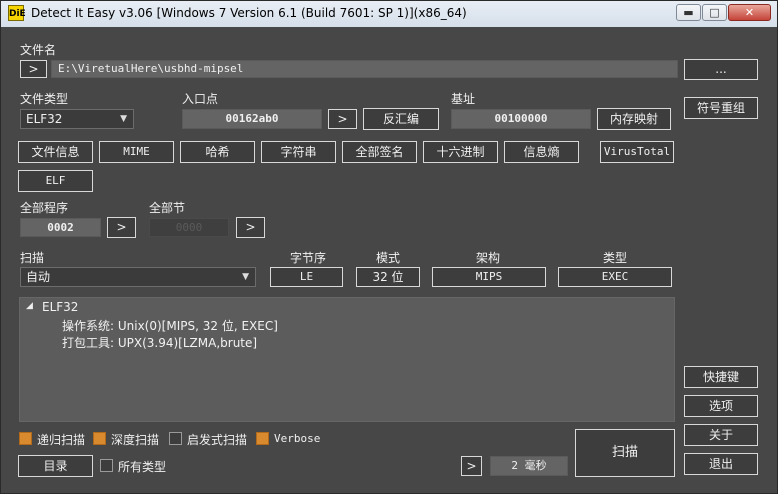 This screenshot has width=778, height=494. I want to click on tree-item-packer: 打包工具: UPX(3.94)[LZMA,brute], so click(159, 342).